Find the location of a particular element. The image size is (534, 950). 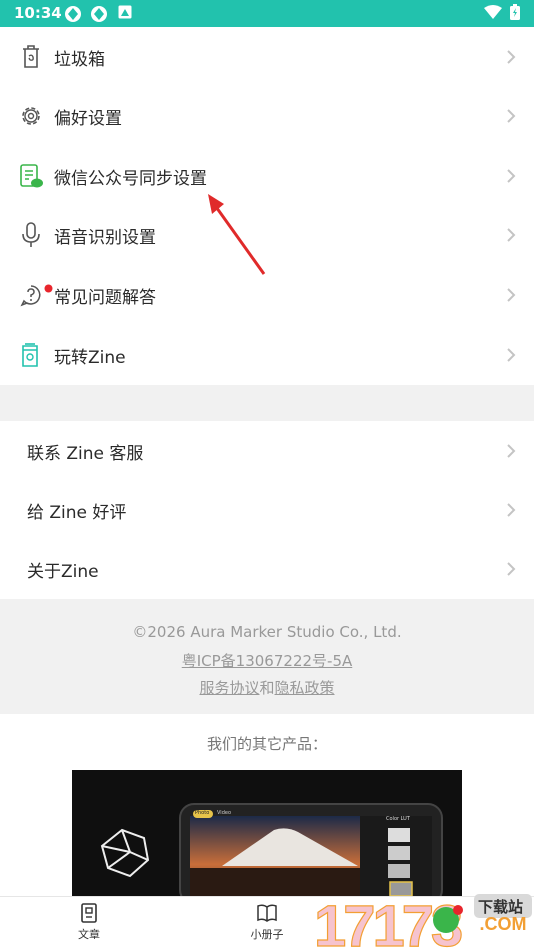

and-text: 和 is located at coordinates (267, 688).